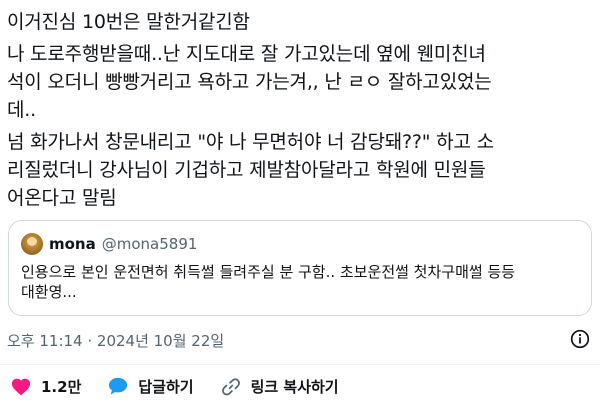 This screenshot has height=405, width=600. What do you see at coordinates (32, 244) in the screenshot?
I see `avatar` at bounding box center [32, 244].